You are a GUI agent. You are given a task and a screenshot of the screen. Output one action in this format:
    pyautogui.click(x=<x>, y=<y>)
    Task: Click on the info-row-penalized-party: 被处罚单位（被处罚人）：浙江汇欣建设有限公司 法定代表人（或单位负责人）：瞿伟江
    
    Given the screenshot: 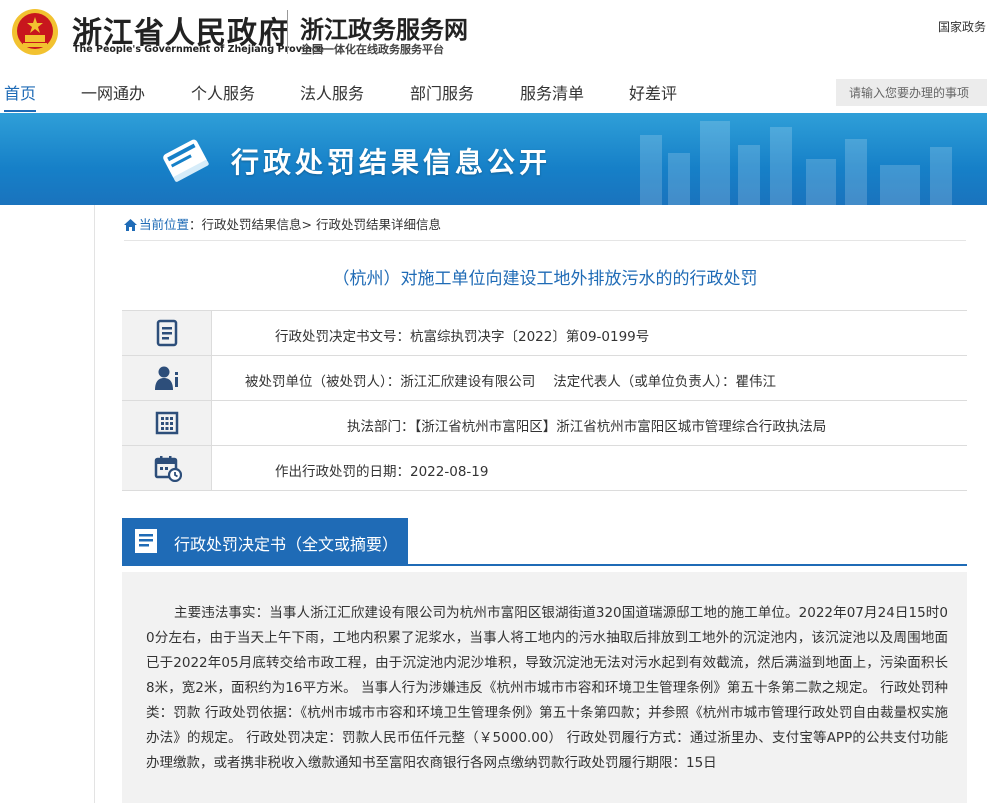 What is the action you would take?
    pyautogui.click(x=544, y=378)
    